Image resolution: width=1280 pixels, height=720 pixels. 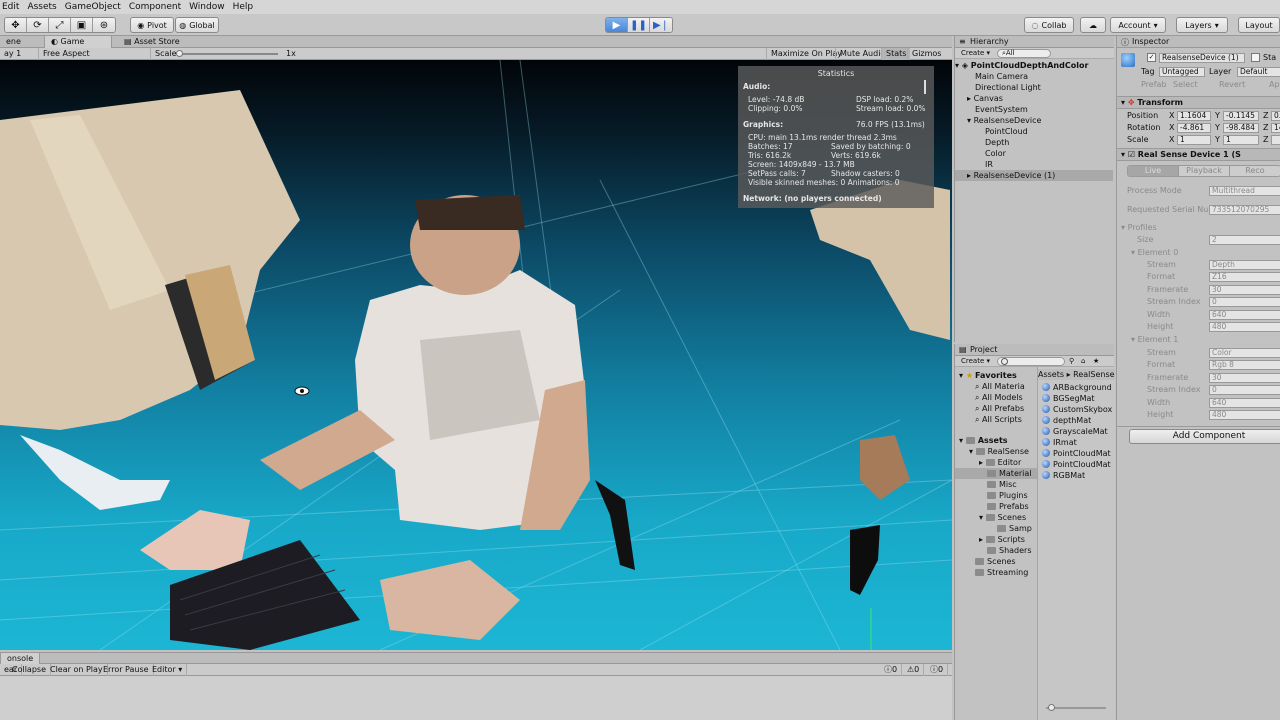 What do you see at coordinates (1066, 420) in the screenshot?
I see `asset-item: depthMat` at bounding box center [1066, 420].